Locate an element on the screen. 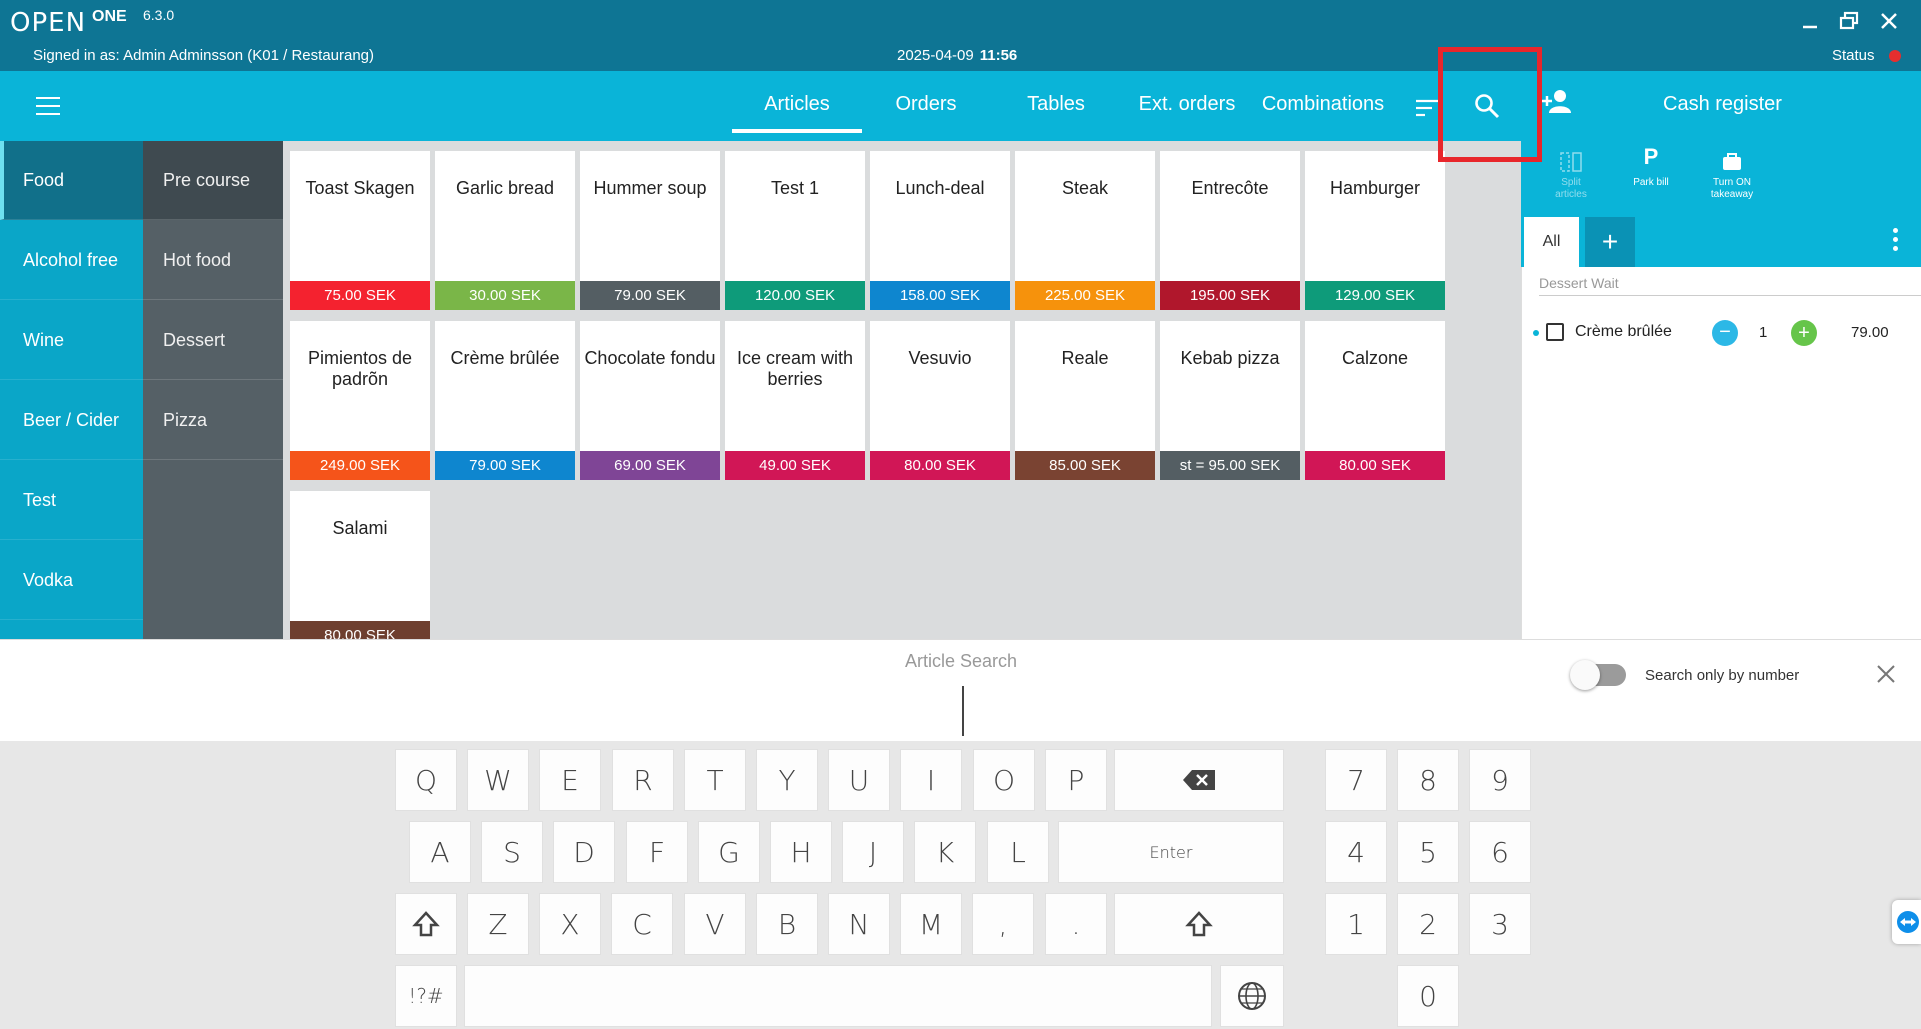 The height and width of the screenshot is (1029, 1921). split-articles-button: Split articles is located at coordinates (1571, 176).